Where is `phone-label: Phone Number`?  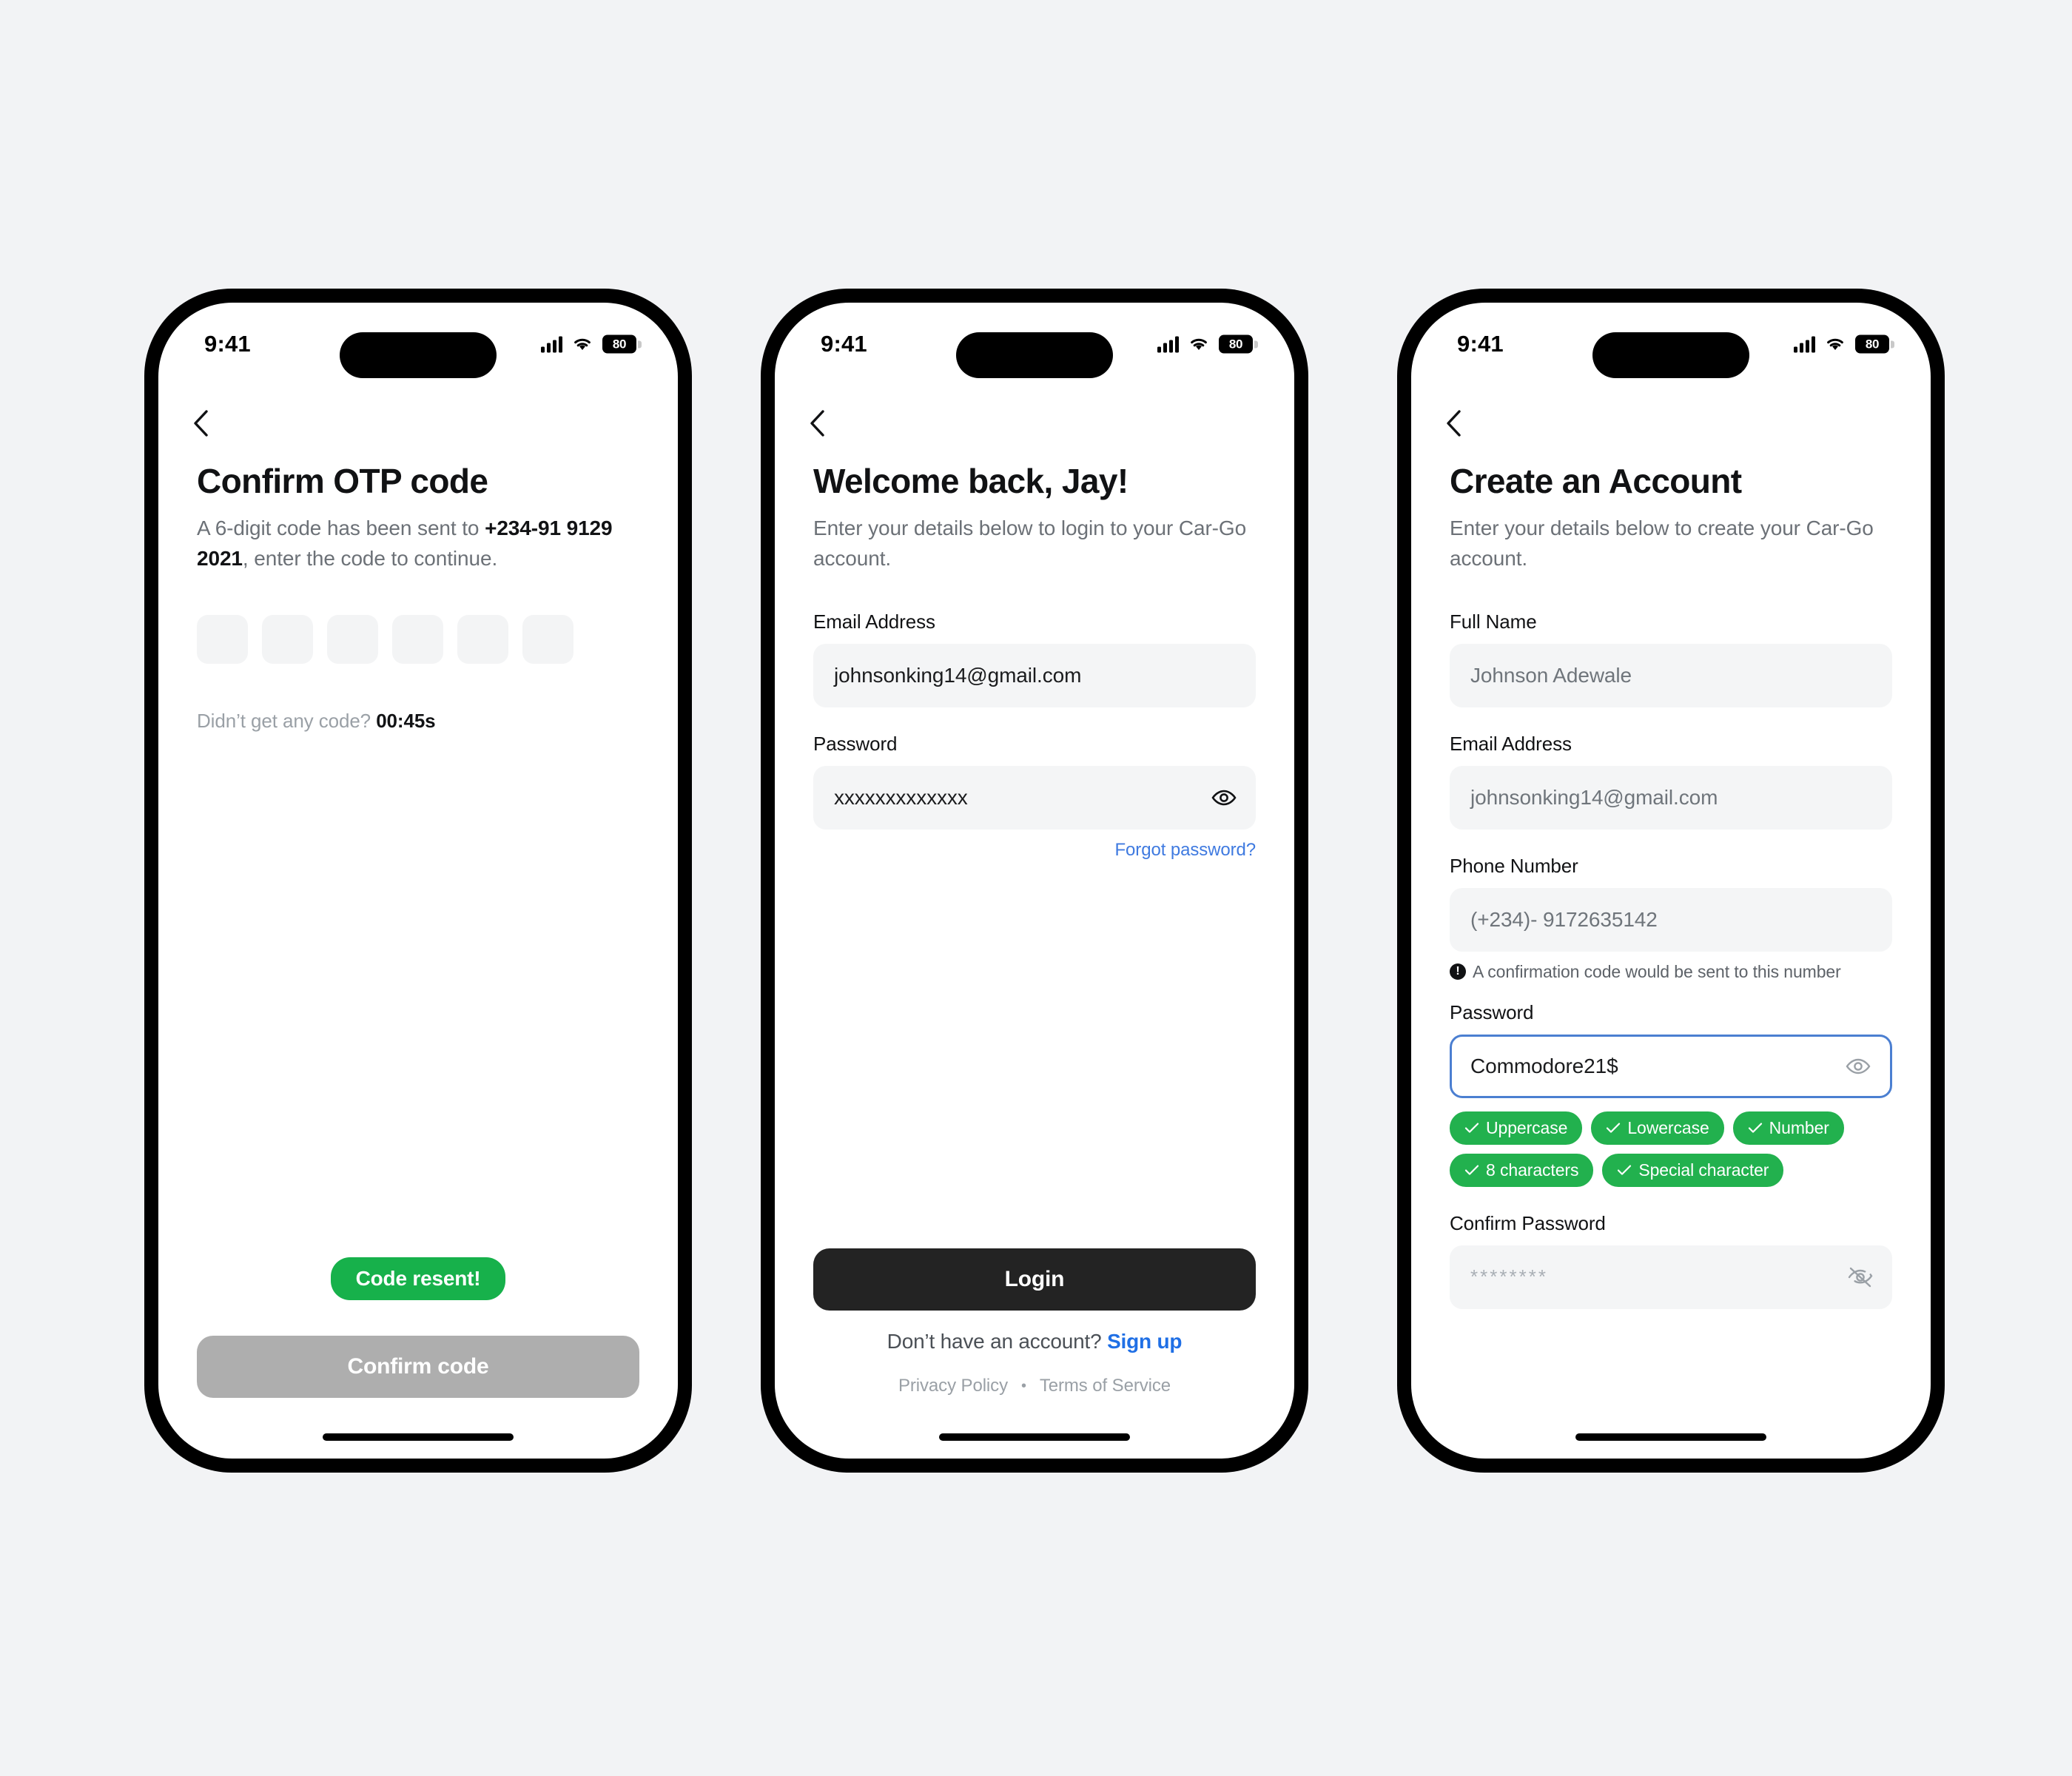 phone-label: Phone Number is located at coordinates (1514, 865).